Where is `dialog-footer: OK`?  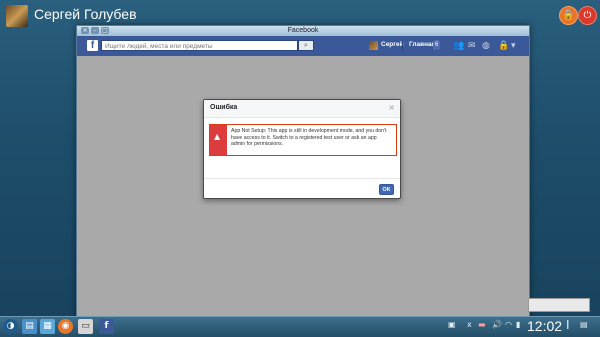 dialog-footer: OK is located at coordinates (302, 188).